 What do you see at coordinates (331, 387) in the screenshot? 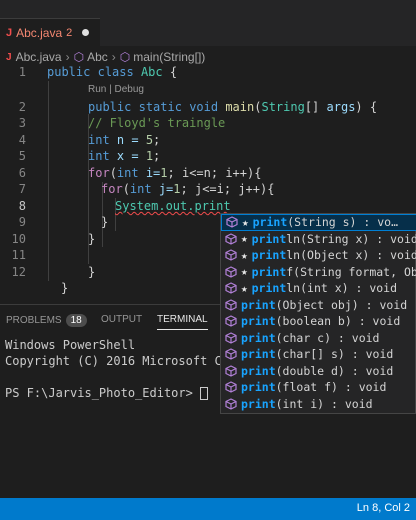
I see `suggestion-signature: (float f) : void` at bounding box center [331, 387].